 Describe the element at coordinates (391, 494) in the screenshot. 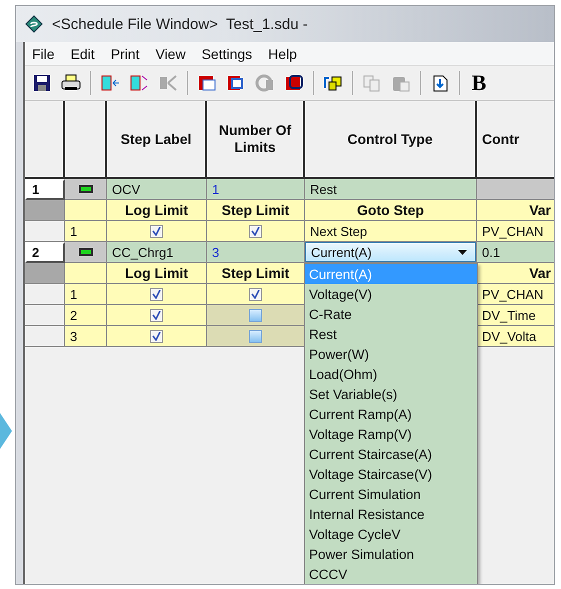

I see `dropdown-option: Current Simulation` at that location.